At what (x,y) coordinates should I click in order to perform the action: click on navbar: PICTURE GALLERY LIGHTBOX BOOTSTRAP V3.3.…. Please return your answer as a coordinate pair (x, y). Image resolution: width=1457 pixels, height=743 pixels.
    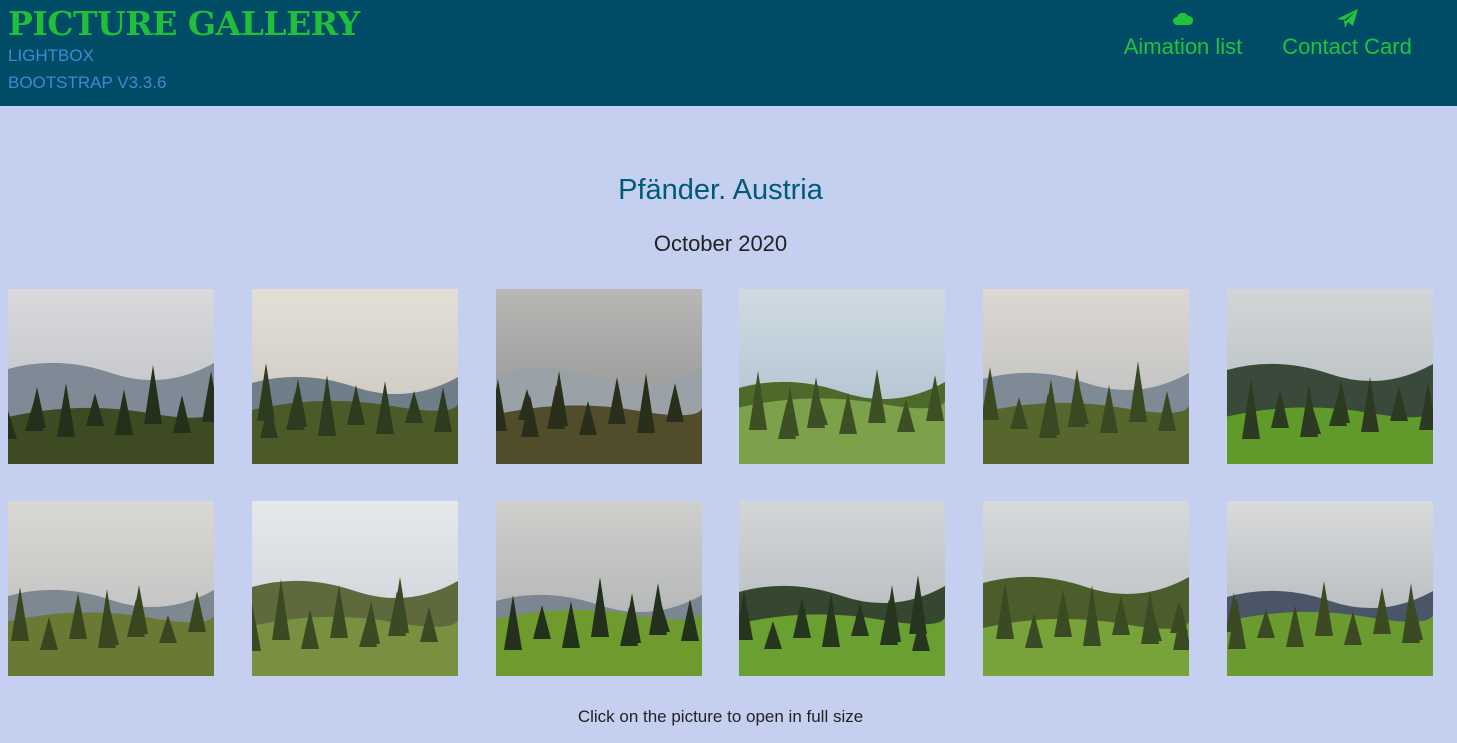
    Looking at the image, I should click on (728, 53).